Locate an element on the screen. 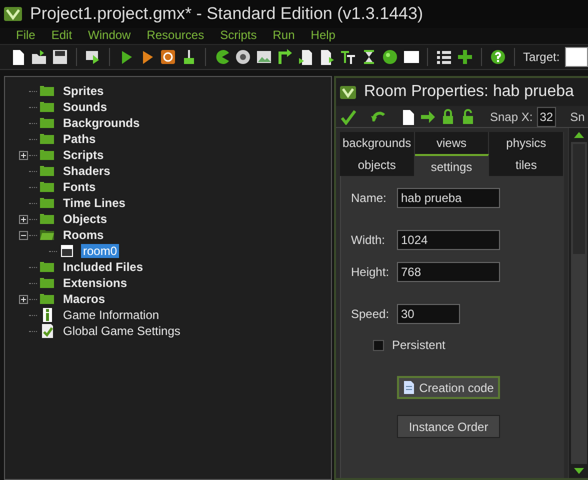 The image size is (588, 480). tree-item: room0 is located at coordinates (100, 251).